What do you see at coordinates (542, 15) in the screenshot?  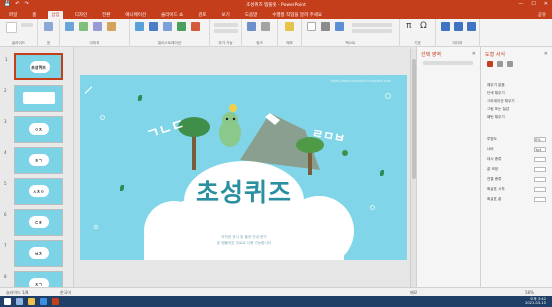 I see `share-button: 공유` at bounding box center [542, 15].